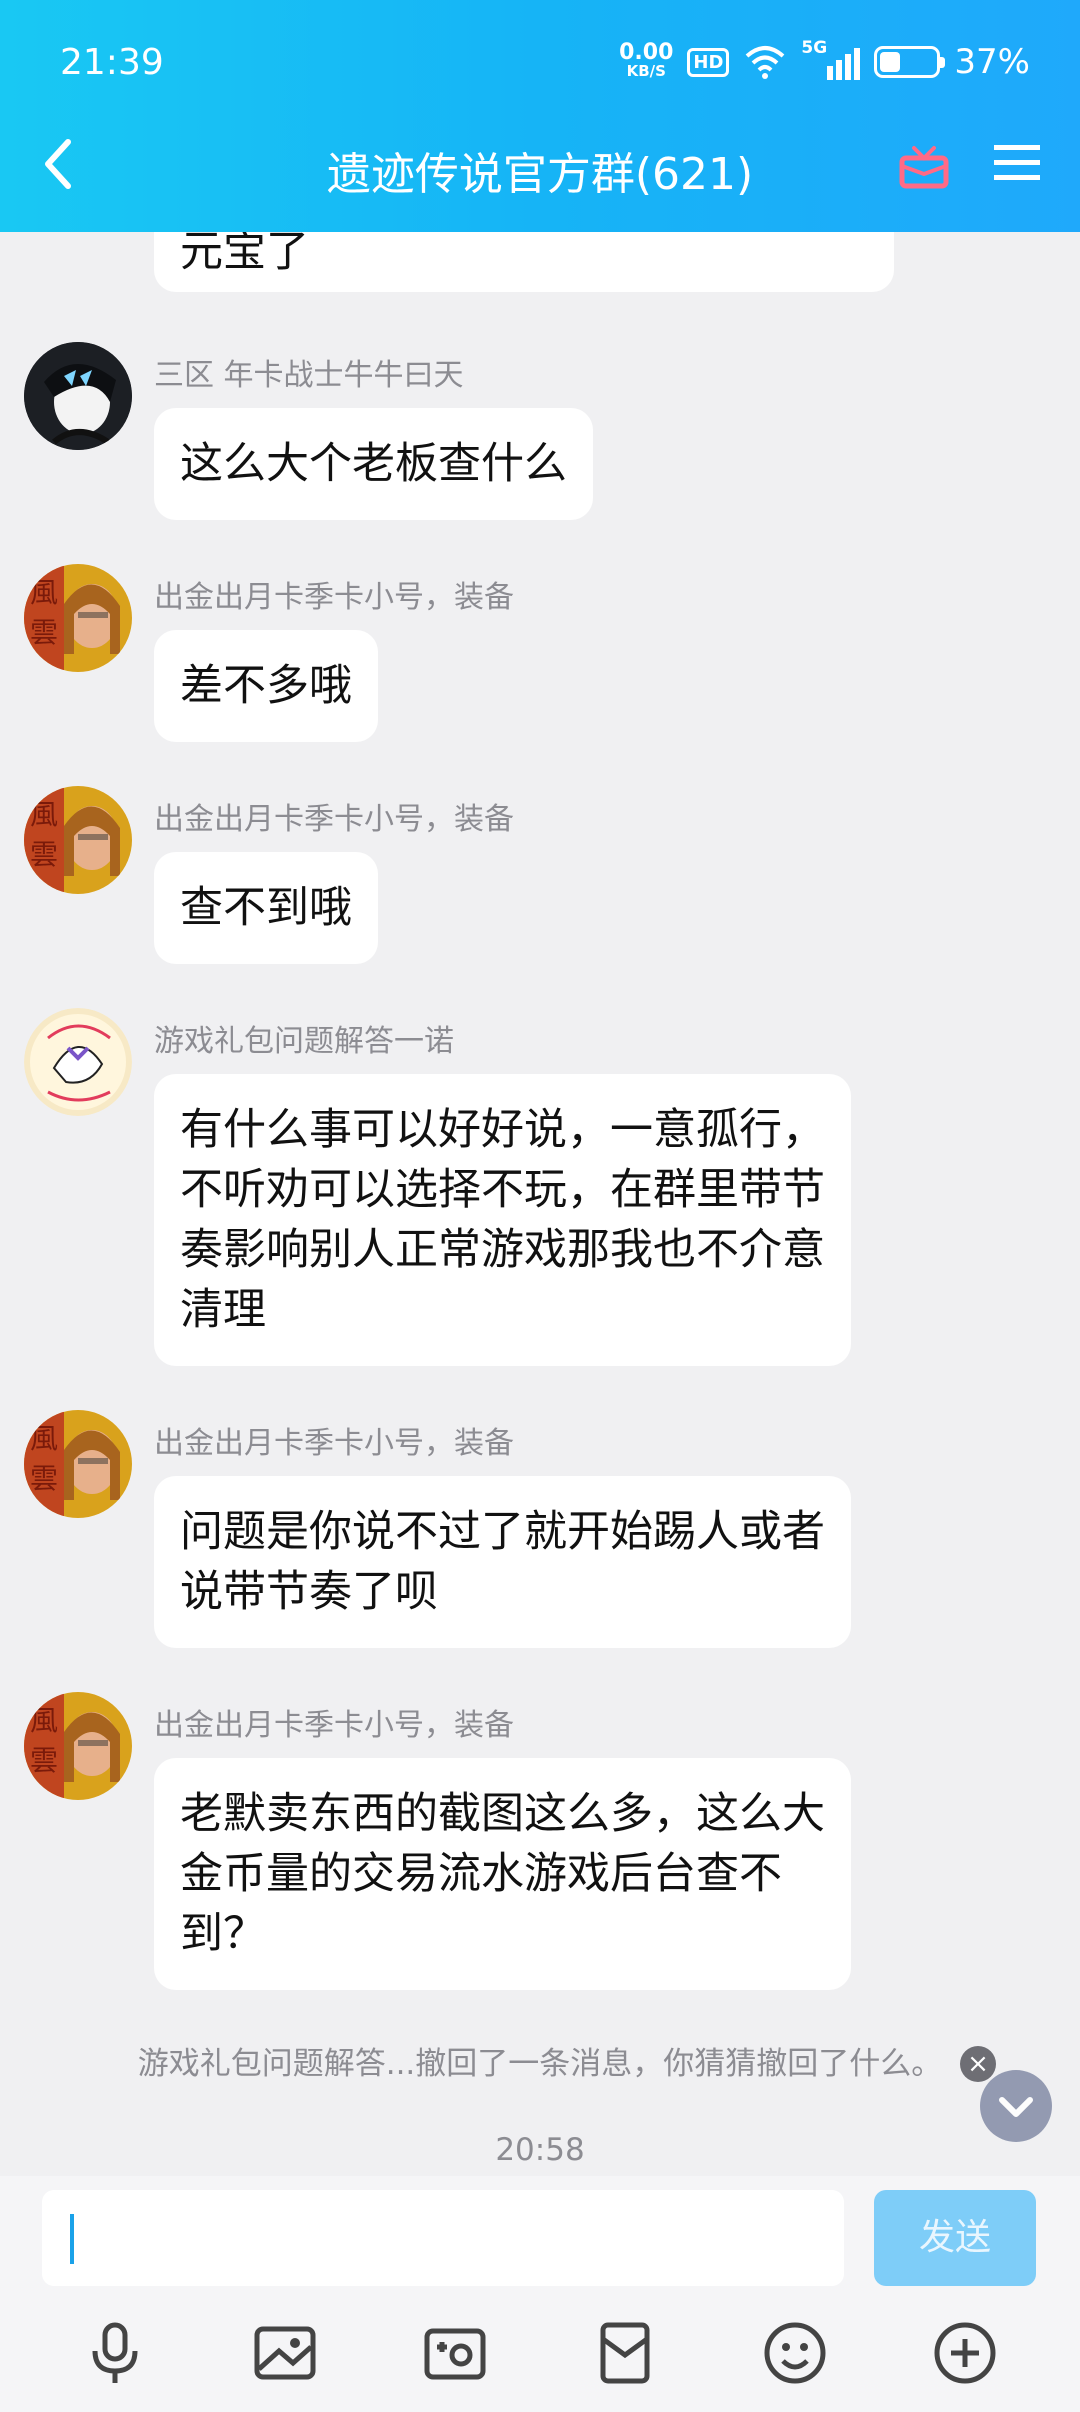 The height and width of the screenshot is (2412, 1080). Describe the element at coordinates (955, 2238) in the screenshot. I see `send-button: 发送` at that location.